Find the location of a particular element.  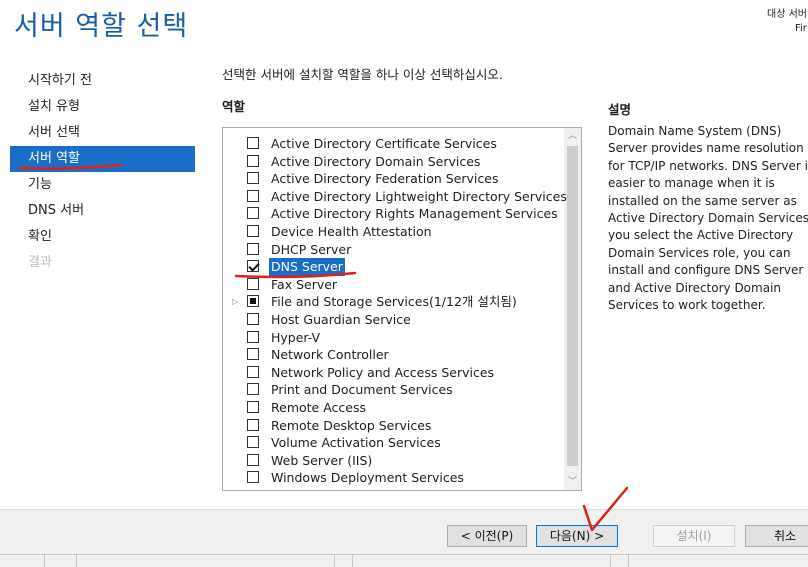

scroll-up-arrow-icon: ︿ is located at coordinates (572, 136).